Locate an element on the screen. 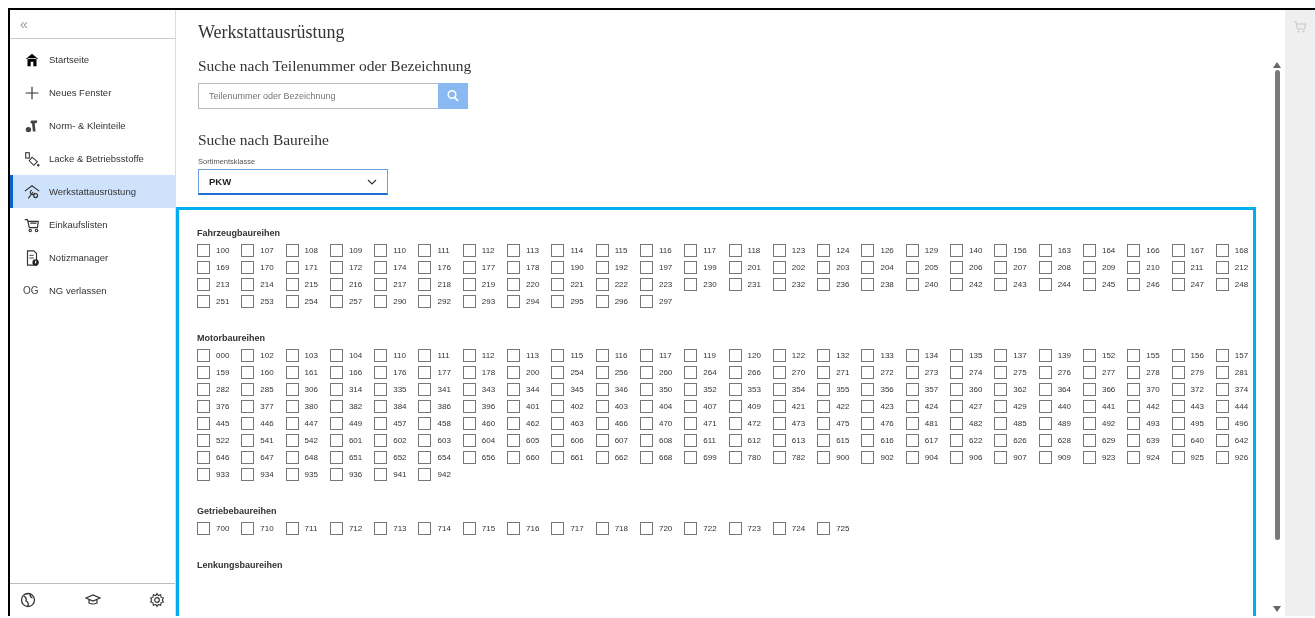 The height and width of the screenshot is (618, 1315). sidebar-item: Startseite is located at coordinates (92, 59).